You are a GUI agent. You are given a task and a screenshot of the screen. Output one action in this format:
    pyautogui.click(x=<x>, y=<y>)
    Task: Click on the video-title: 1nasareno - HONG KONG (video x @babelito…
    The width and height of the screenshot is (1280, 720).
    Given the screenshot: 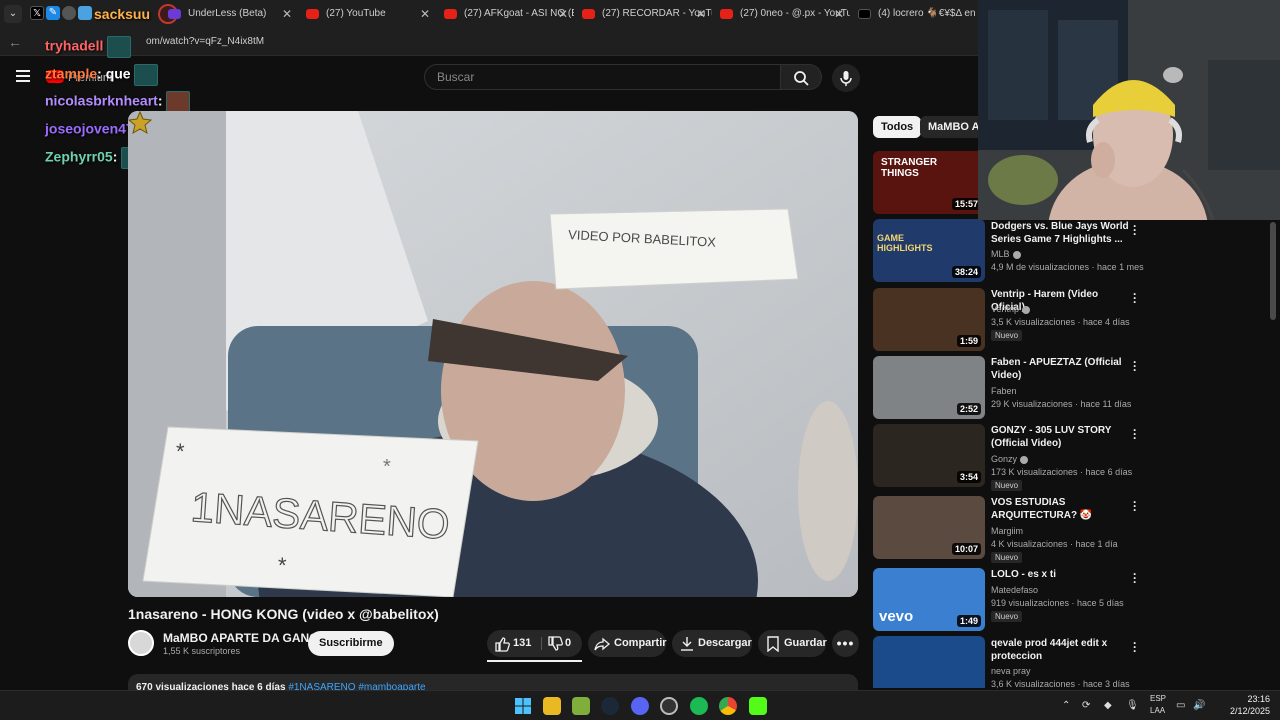 What is the action you would take?
    pyautogui.click(x=283, y=614)
    